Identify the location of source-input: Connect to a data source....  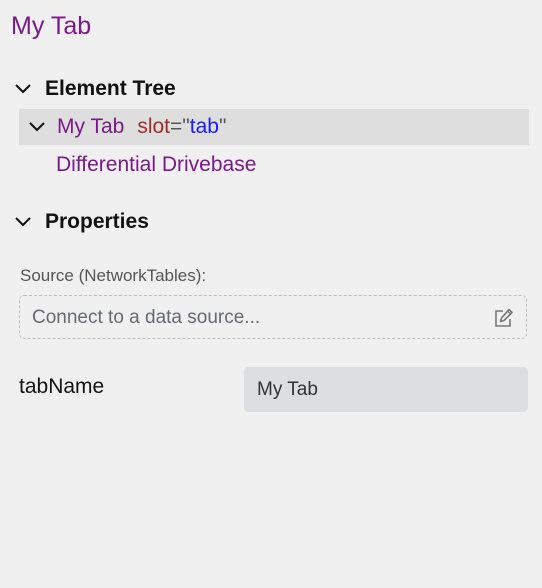
(273, 317).